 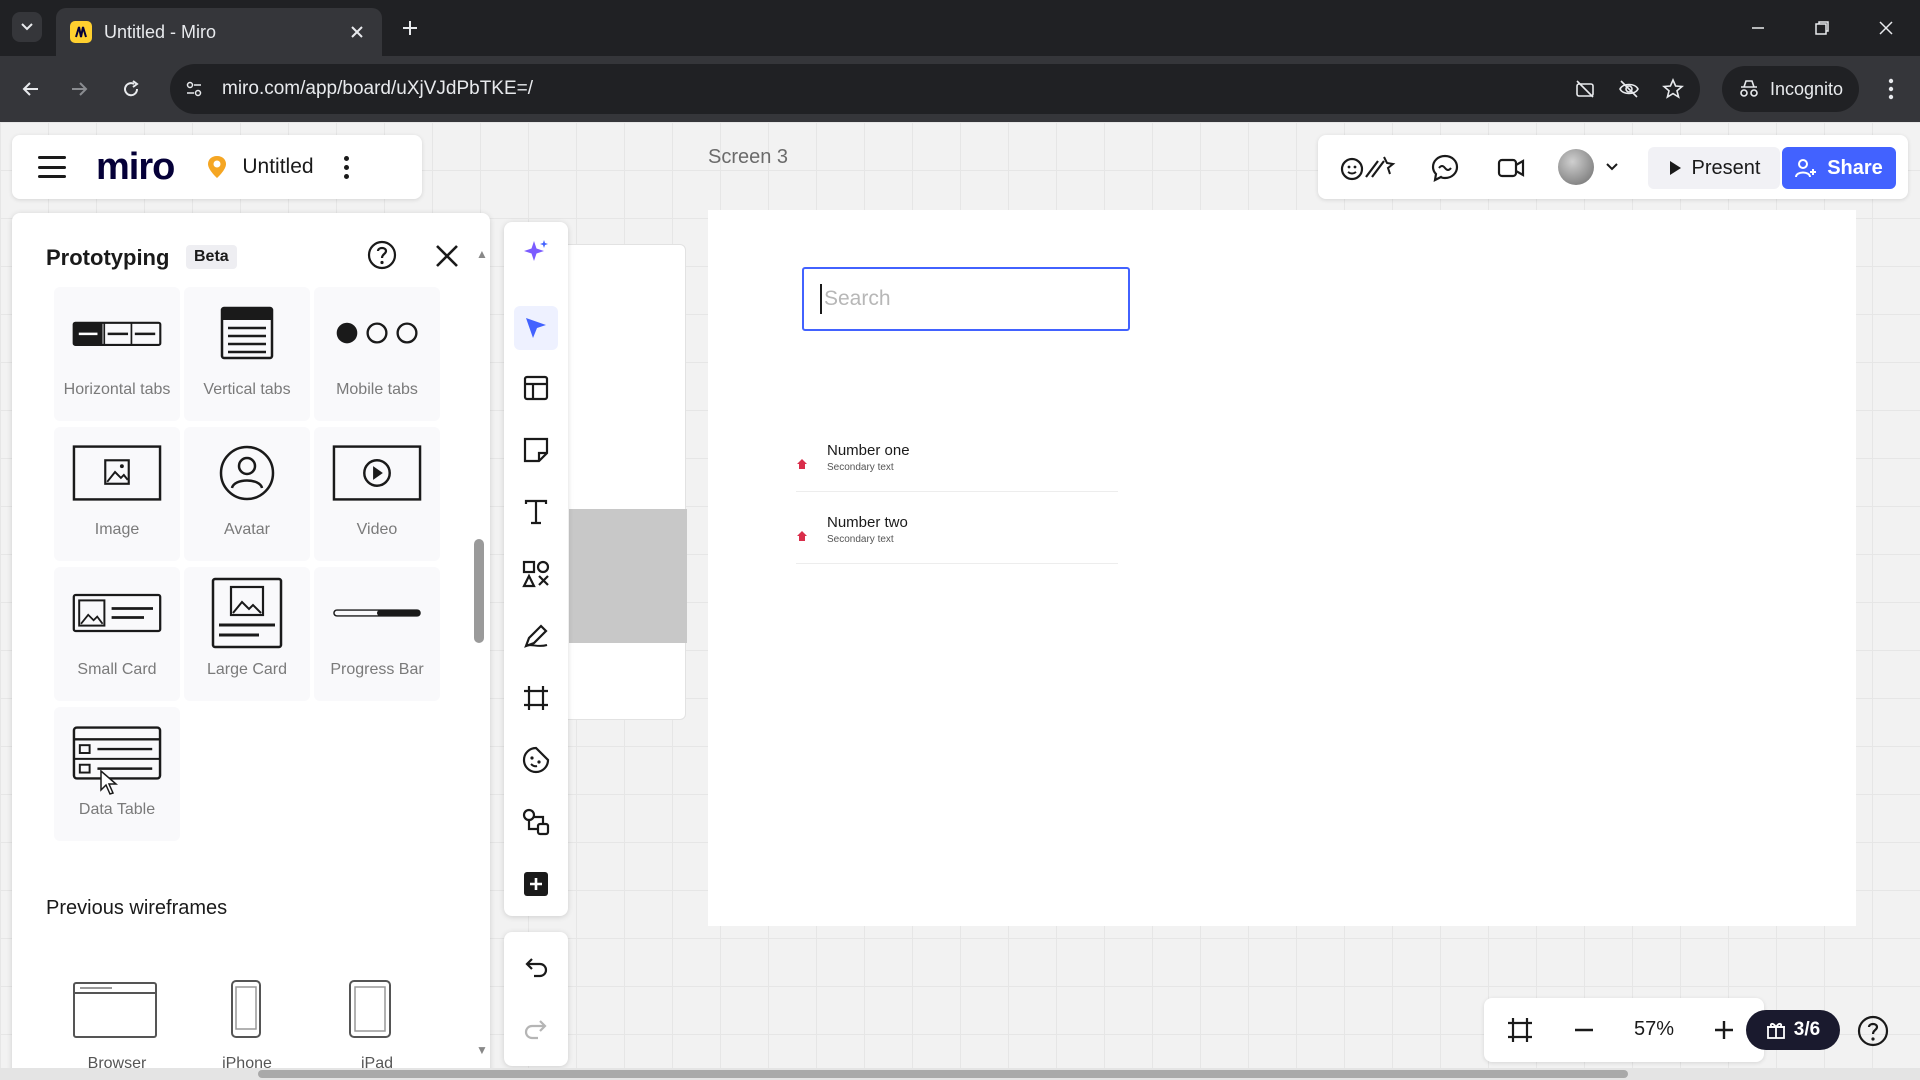 I want to click on progress-bar-icon, so click(x=377, y=613).